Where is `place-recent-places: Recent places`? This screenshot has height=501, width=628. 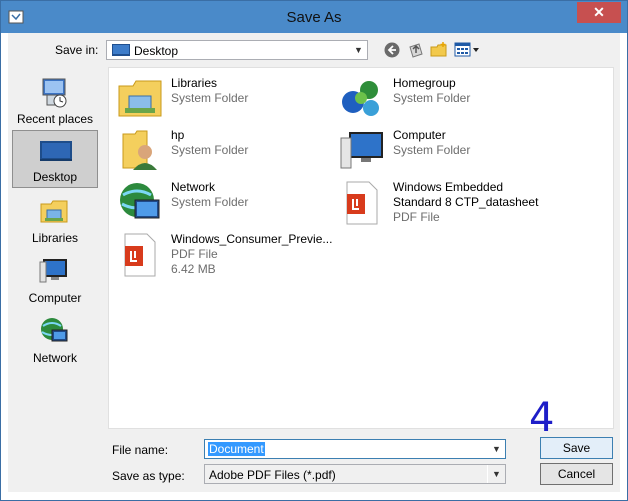
place-recent-places: Recent places is located at coordinates (55, 100).